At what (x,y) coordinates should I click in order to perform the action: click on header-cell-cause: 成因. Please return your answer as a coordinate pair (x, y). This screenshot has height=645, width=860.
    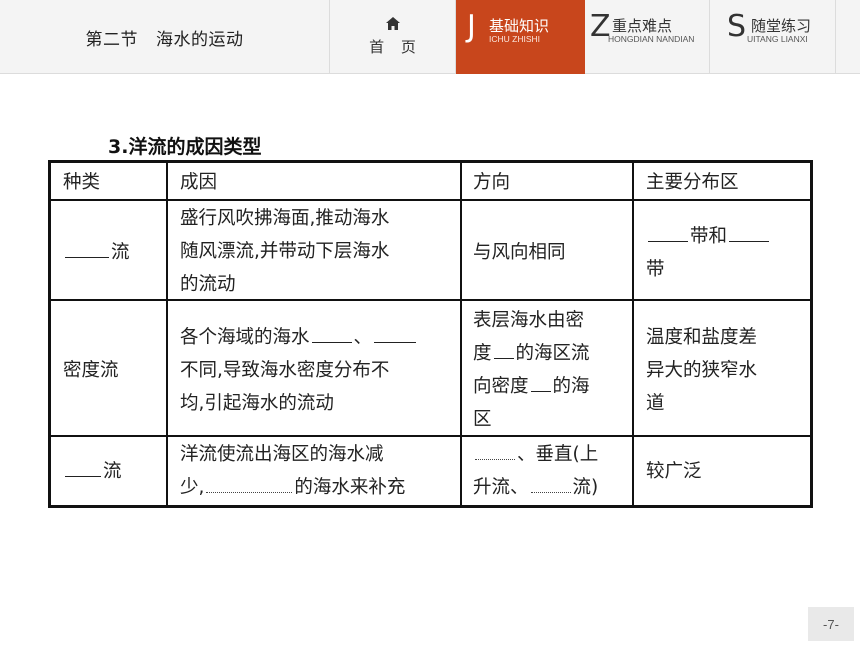
    Looking at the image, I should click on (199, 182).